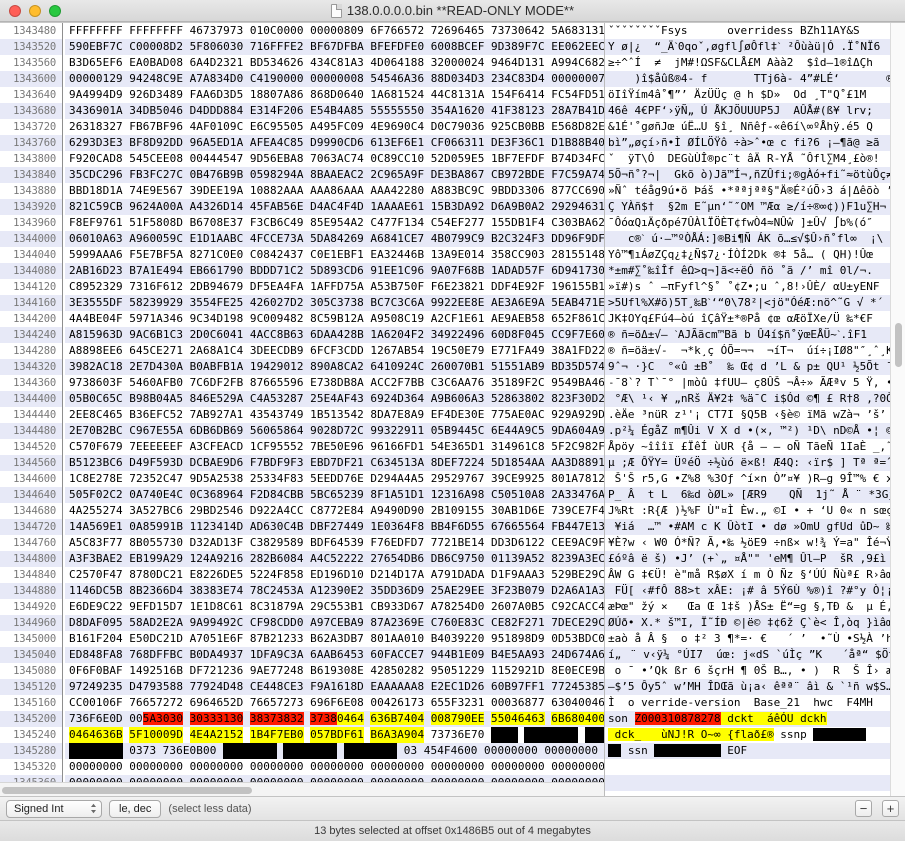 The width and height of the screenshot is (905, 841). What do you see at coordinates (324, 718) in the screenshot?
I see `hex-segment-selected: 3738` at bounding box center [324, 718].